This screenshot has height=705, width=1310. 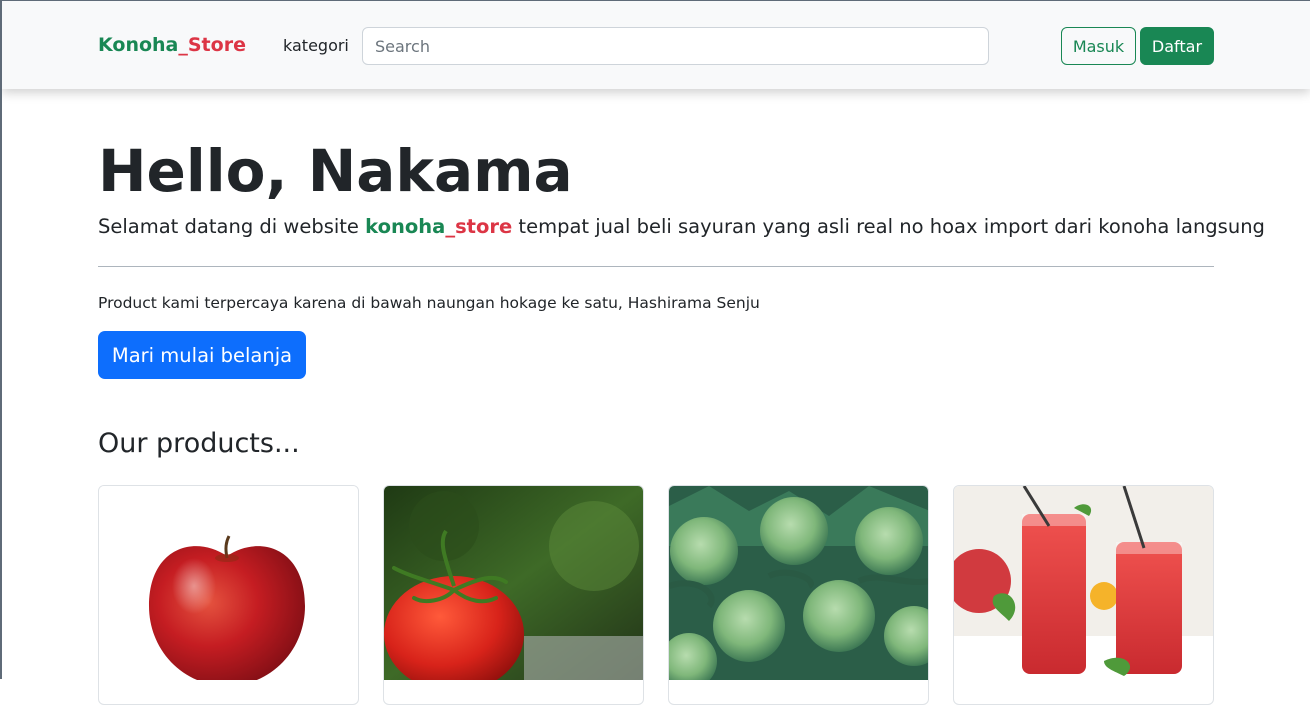 What do you see at coordinates (138, 45) in the screenshot?
I see `brand-name-part1: Konoha` at bounding box center [138, 45].